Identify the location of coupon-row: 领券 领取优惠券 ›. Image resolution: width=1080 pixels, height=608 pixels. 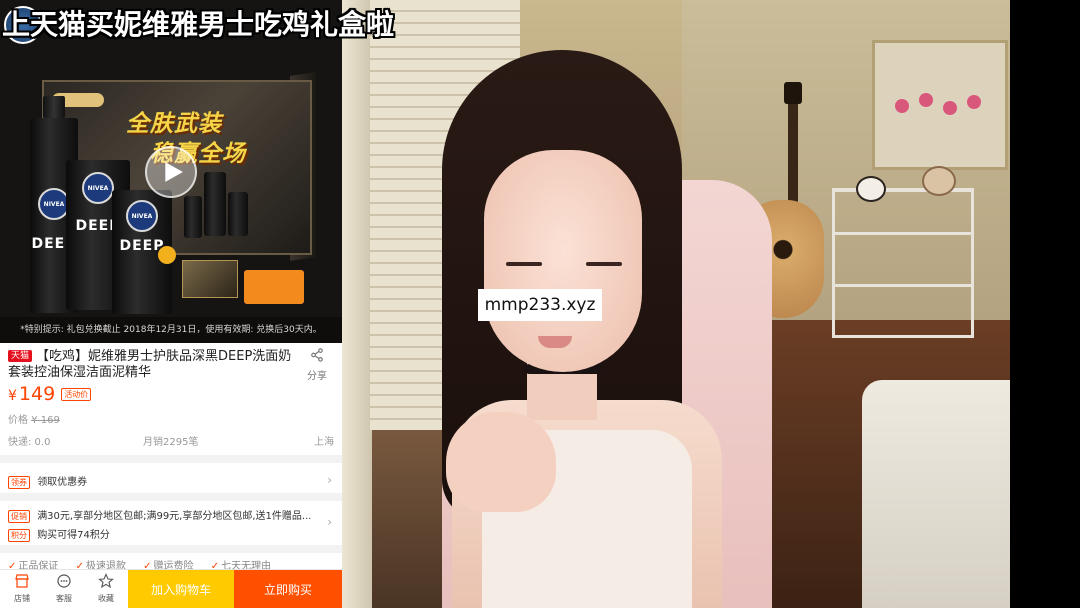
(171, 481).